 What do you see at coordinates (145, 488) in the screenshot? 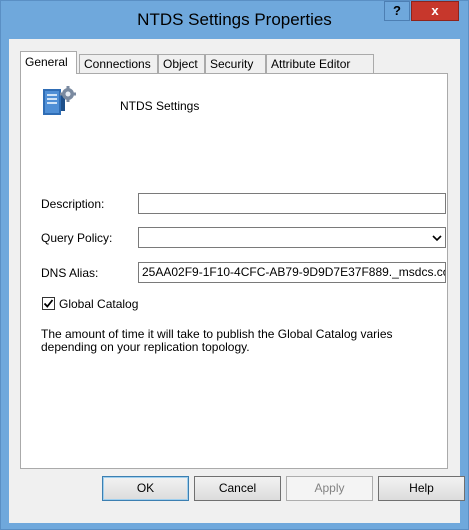
I see `ok-button: OK` at bounding box center [145, 488].